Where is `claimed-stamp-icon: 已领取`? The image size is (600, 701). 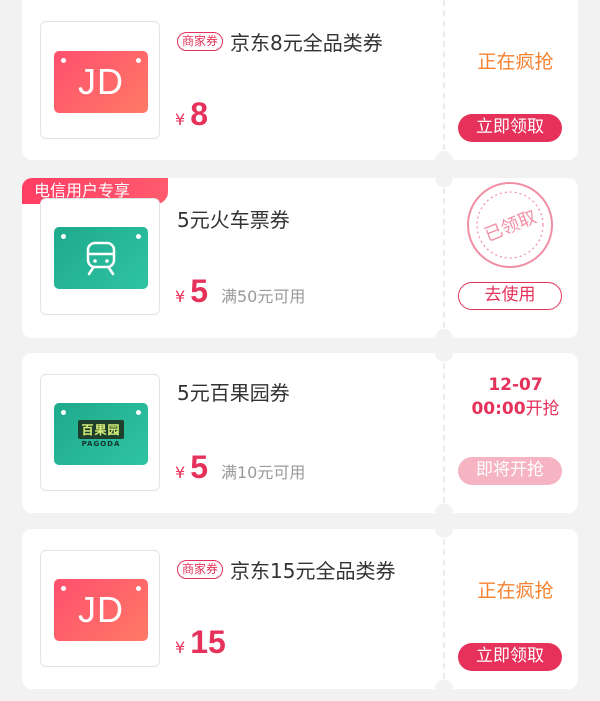 claimed-stamp-icon: 已领取 is located at coordinates (510, 225).